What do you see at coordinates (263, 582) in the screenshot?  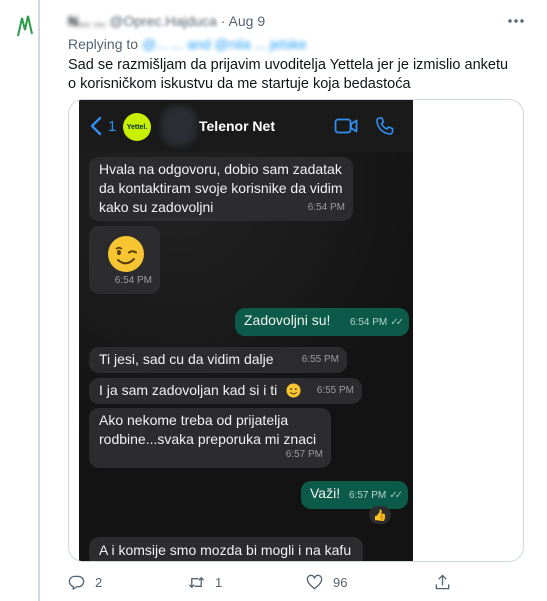 I see `tweet-actions: 2 1 96` at bounding box center [263, 582].